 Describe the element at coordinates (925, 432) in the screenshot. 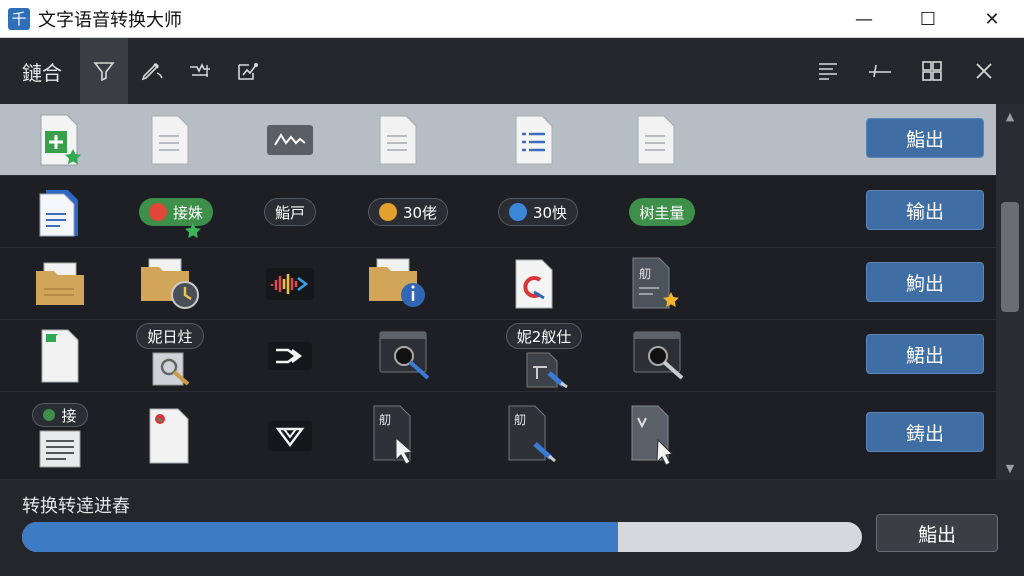

I see `output-button: 鋳出` at that location.